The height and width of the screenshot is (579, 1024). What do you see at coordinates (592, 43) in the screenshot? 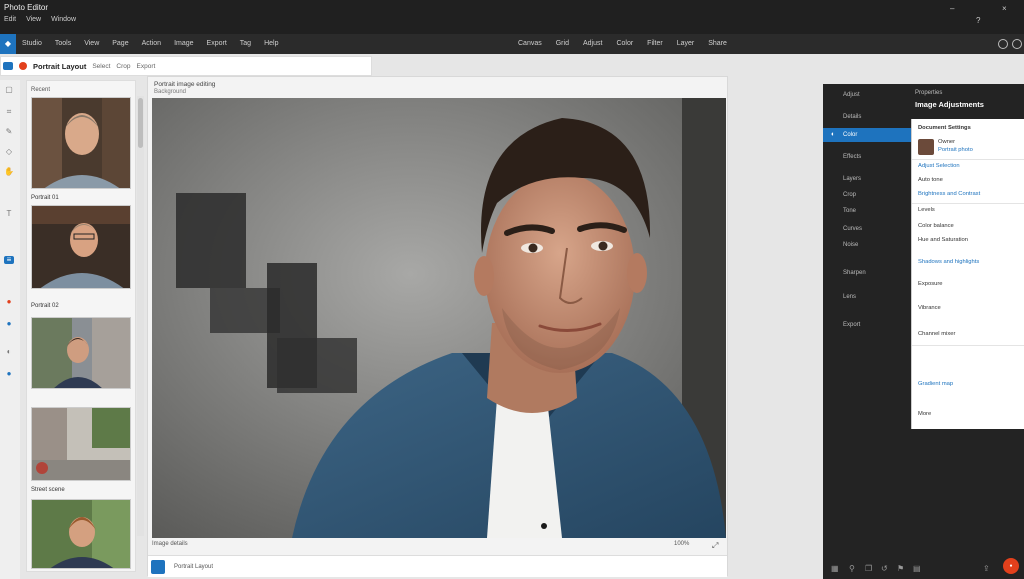
I see `menu-item: Adjust` at bounding box center [592, 43].